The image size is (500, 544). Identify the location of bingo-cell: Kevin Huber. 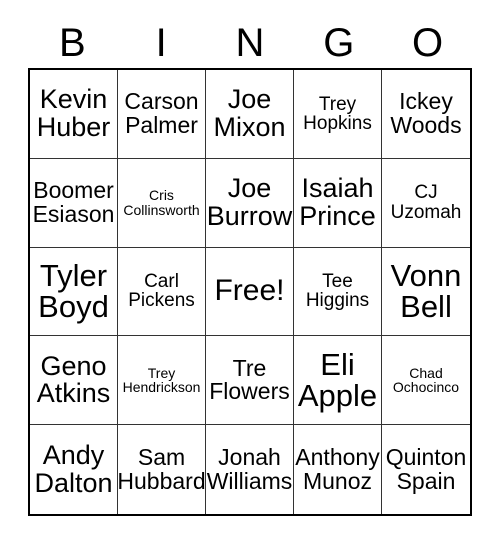
(74, 114).